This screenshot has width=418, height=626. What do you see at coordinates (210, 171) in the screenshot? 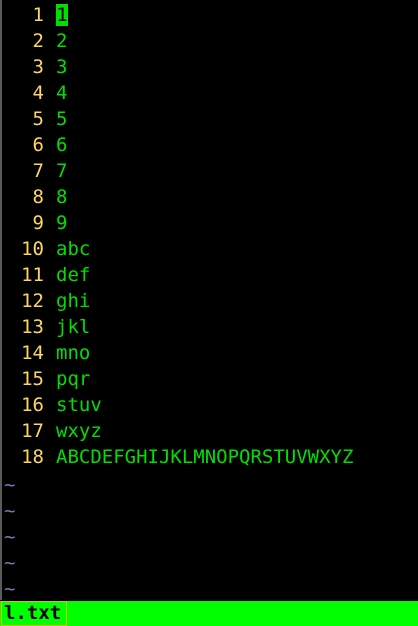
I see `editor-line: 77` at bounding box center [210, 171].